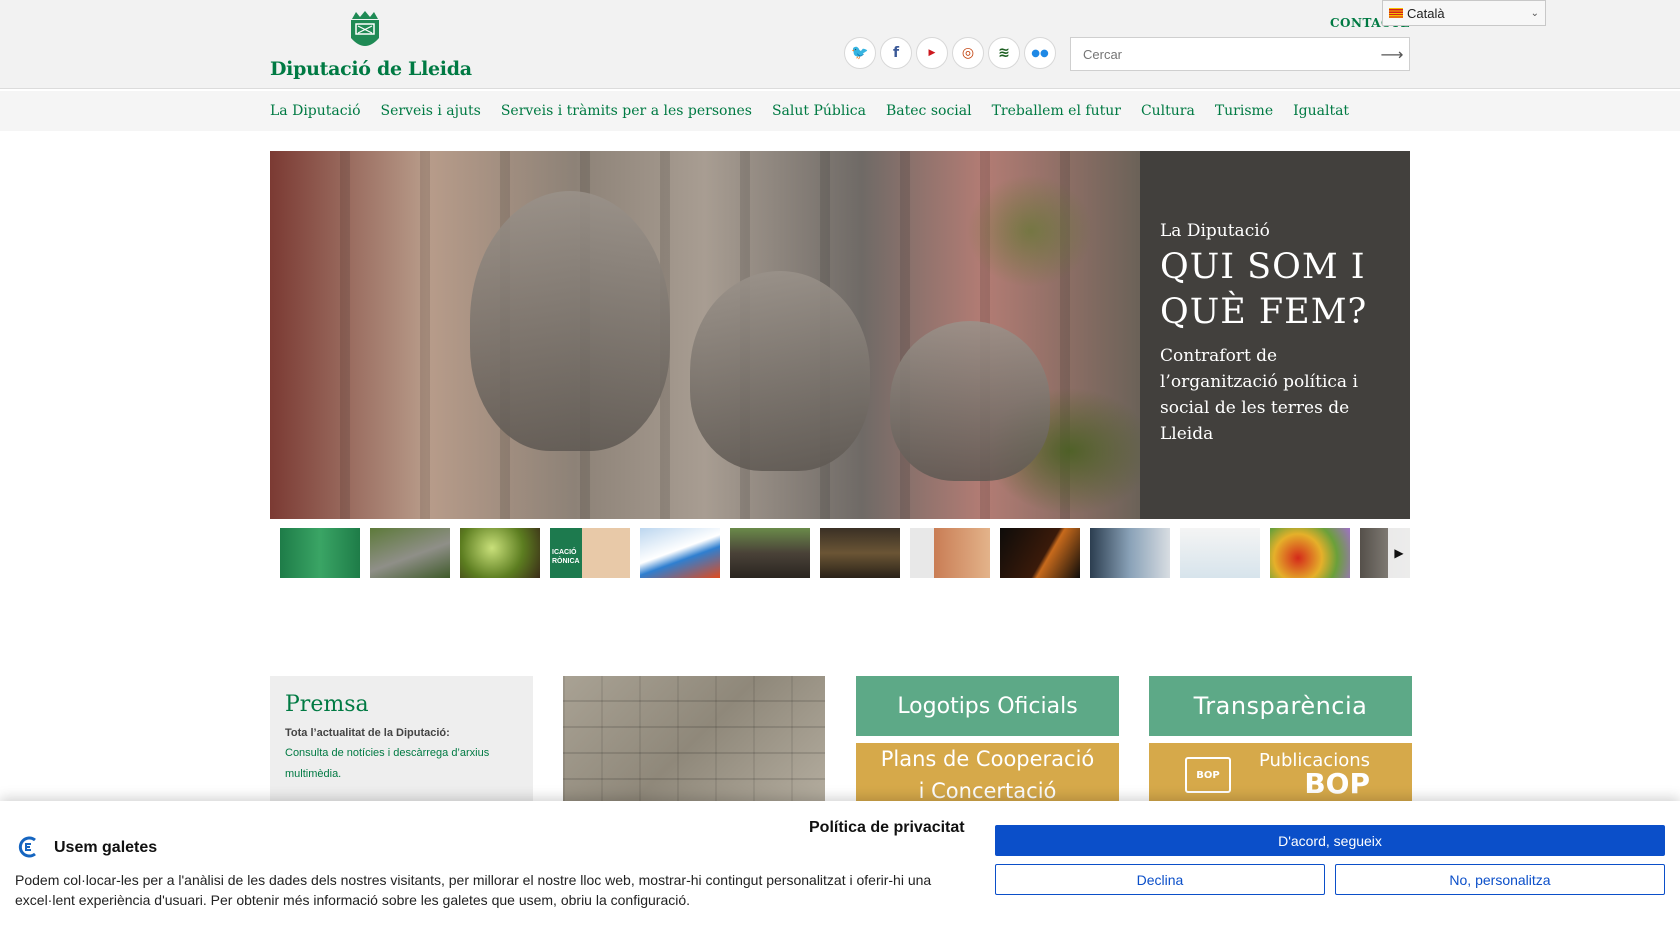  I want to click on publicacions-bop-tile: BOP Publicacions BOP, so click(1280, 775).